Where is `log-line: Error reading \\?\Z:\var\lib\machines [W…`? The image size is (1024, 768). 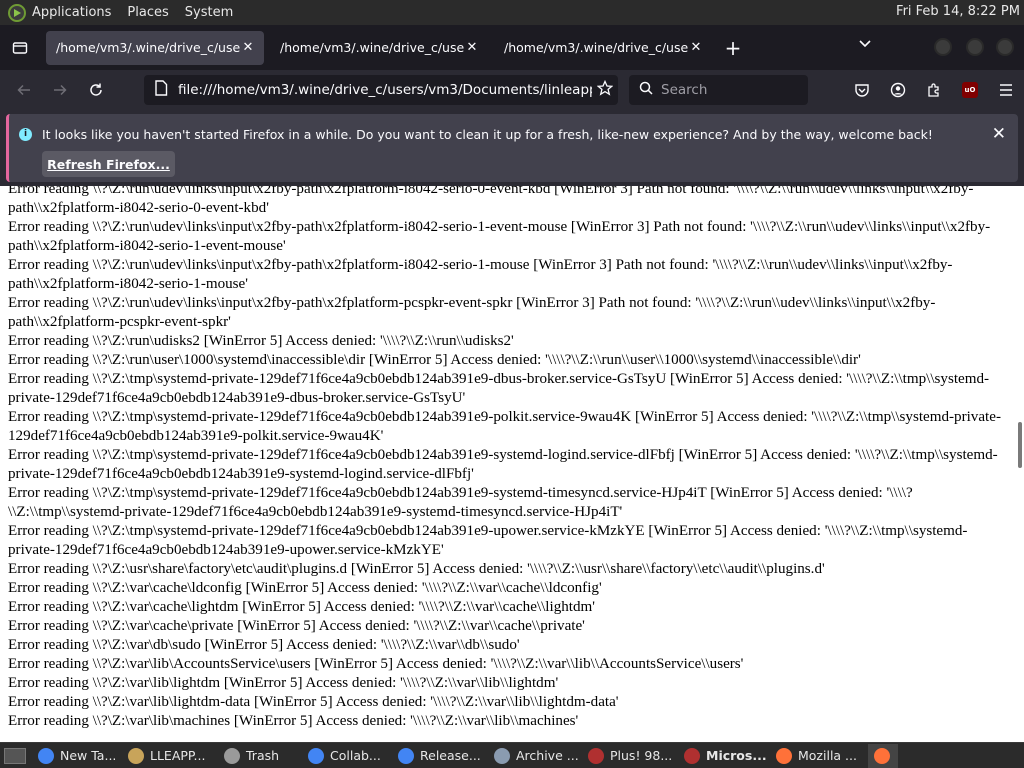
log-line: Error reading \\?\Z:\var\lib\machines [W… is located at coordinates (293, 721).